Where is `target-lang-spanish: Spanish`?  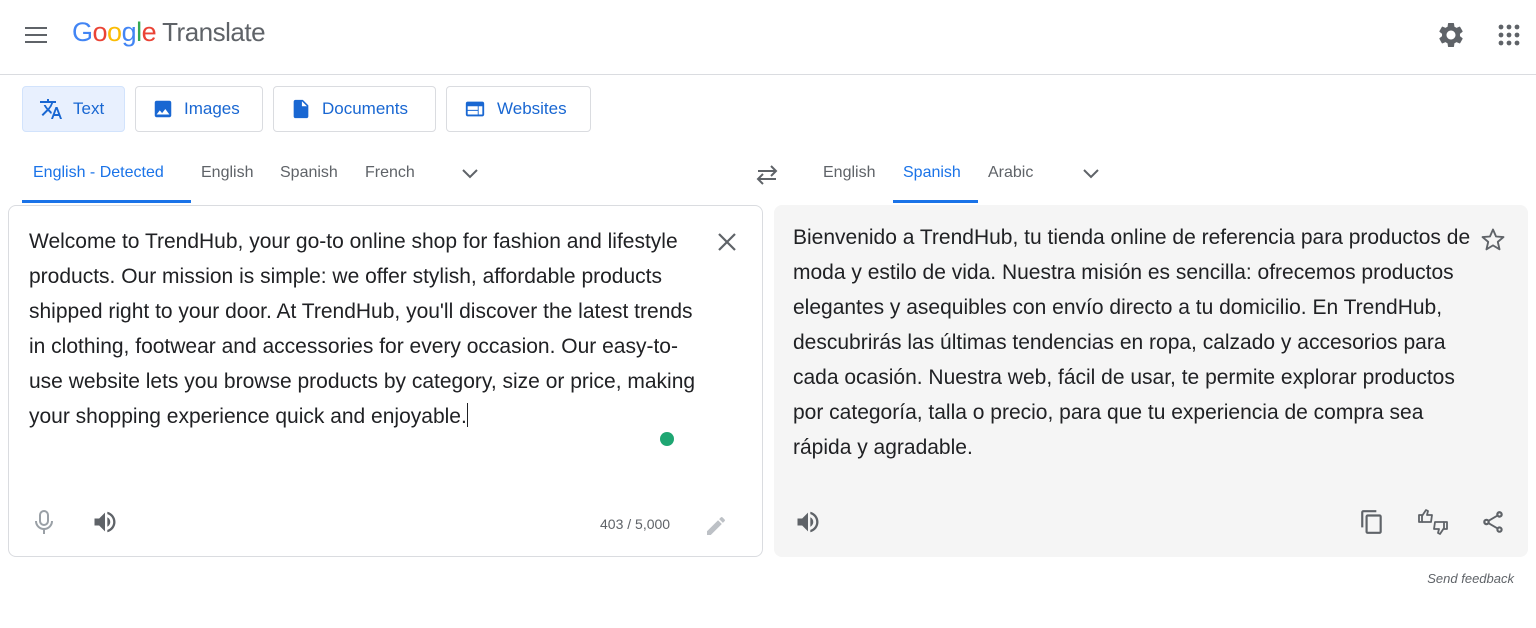 target-lang-spanish: Spanish is located at coordinates (932, 173).